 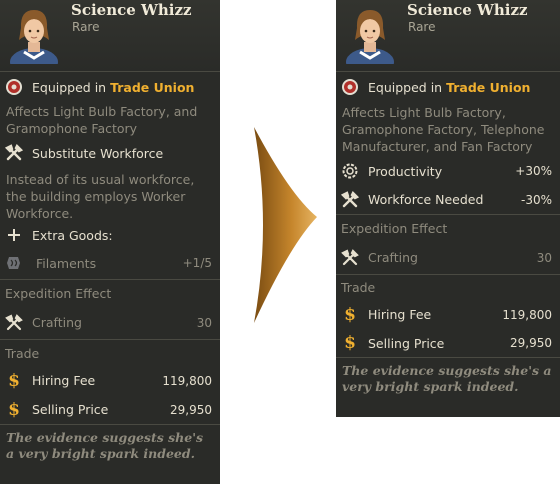 What do you see at coordinates (14, 235) in the screenshot?
I see `plus-icon` at bounding box center [14, 235].